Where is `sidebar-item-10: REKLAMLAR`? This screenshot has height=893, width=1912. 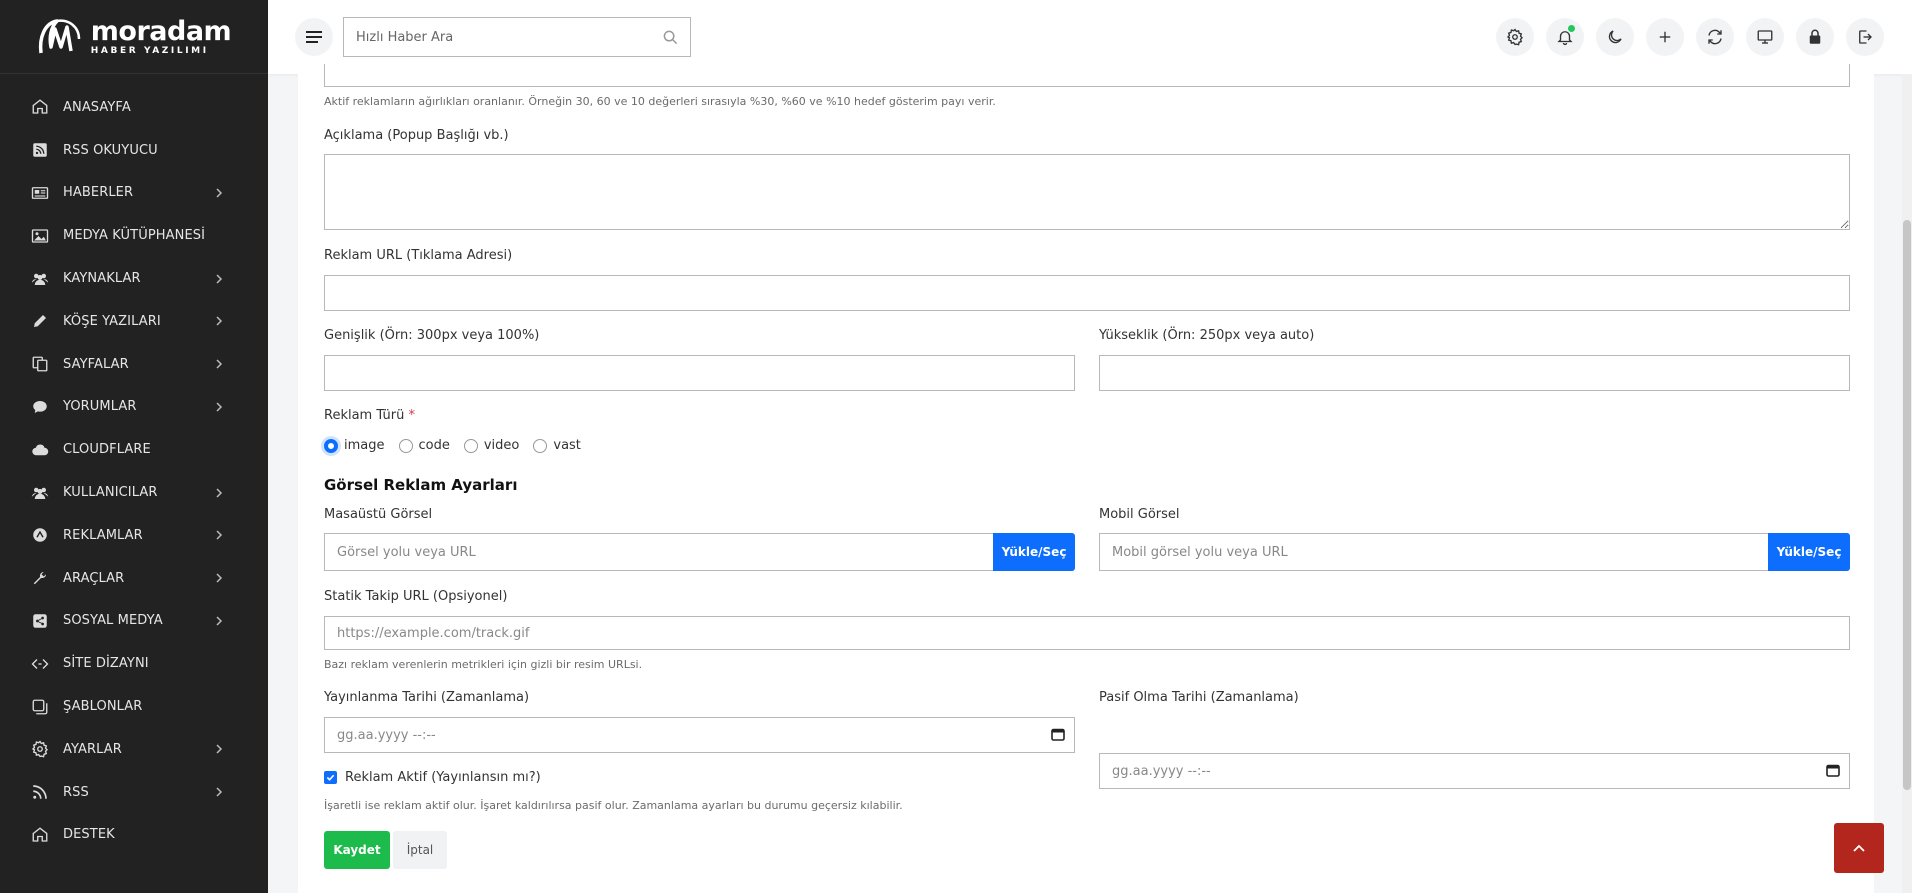
sidebar-item-10: REKLAMLAR is located at coordinates (134, 535).